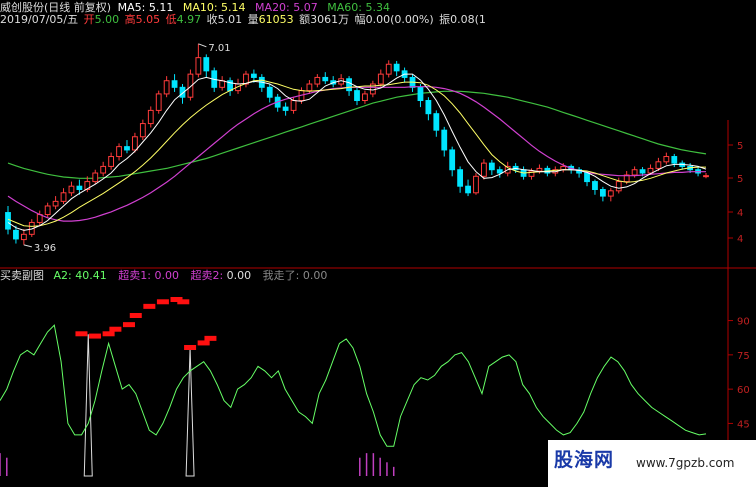  What do you see at coordinates (171, 19) in the screenshot?
I see `low-label: 低` at bounding box center [171, 19].